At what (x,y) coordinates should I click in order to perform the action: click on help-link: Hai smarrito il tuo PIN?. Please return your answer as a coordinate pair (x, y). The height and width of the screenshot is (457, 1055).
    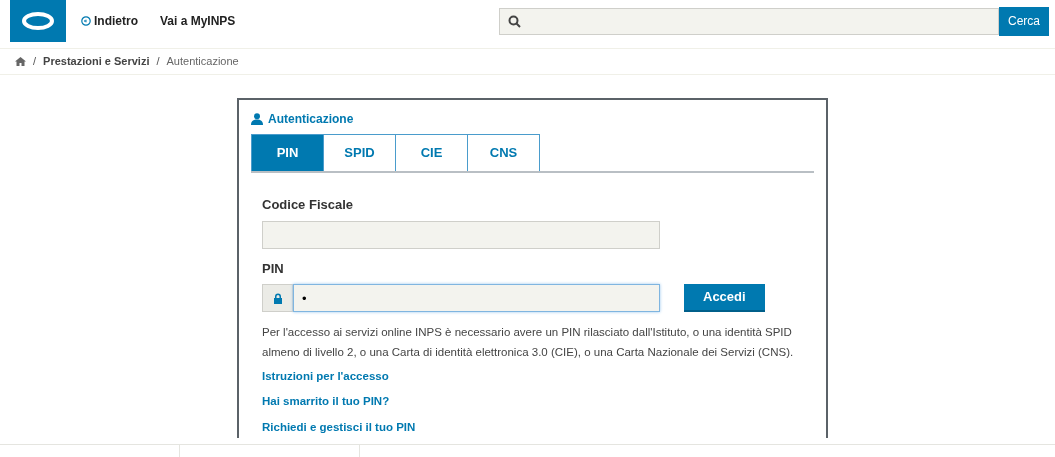
    Looking at the image, I should click on (326, 402).